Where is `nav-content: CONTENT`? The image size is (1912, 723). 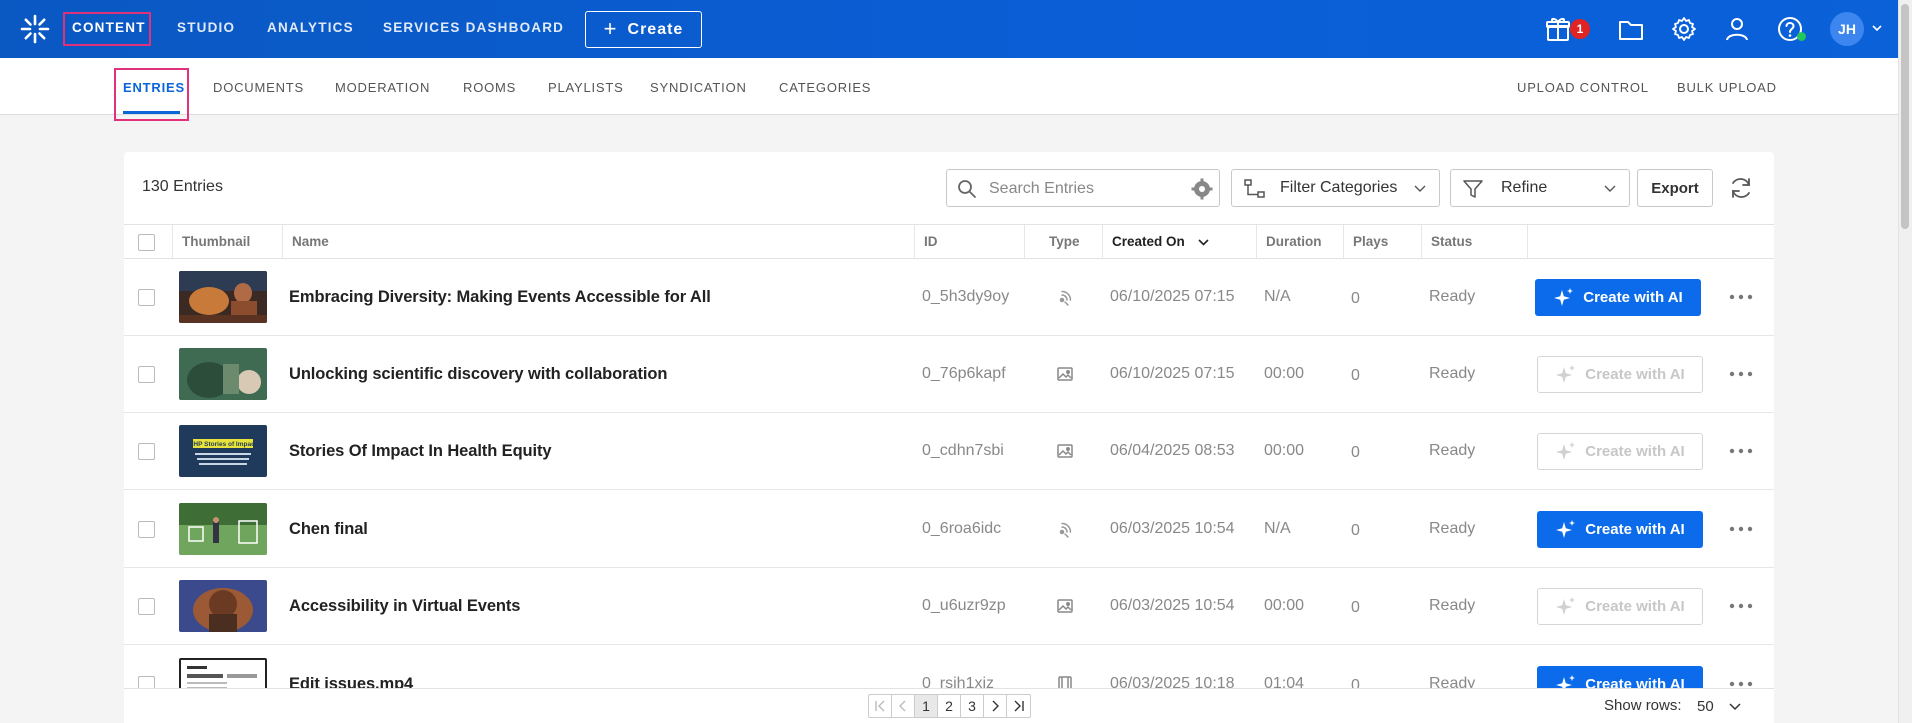
nav-content: CONTENT is located at coordinates (109, 27).